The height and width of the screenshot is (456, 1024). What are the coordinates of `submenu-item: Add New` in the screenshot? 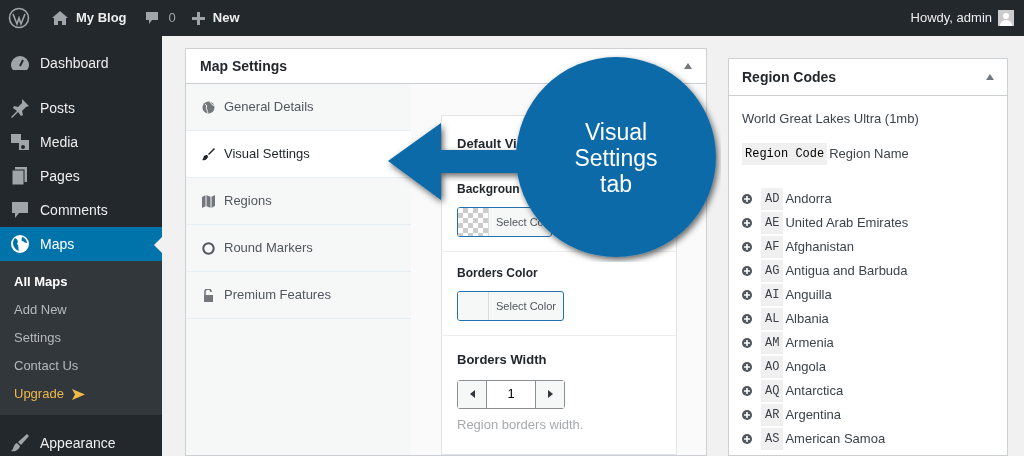 It's located at (81, 310).